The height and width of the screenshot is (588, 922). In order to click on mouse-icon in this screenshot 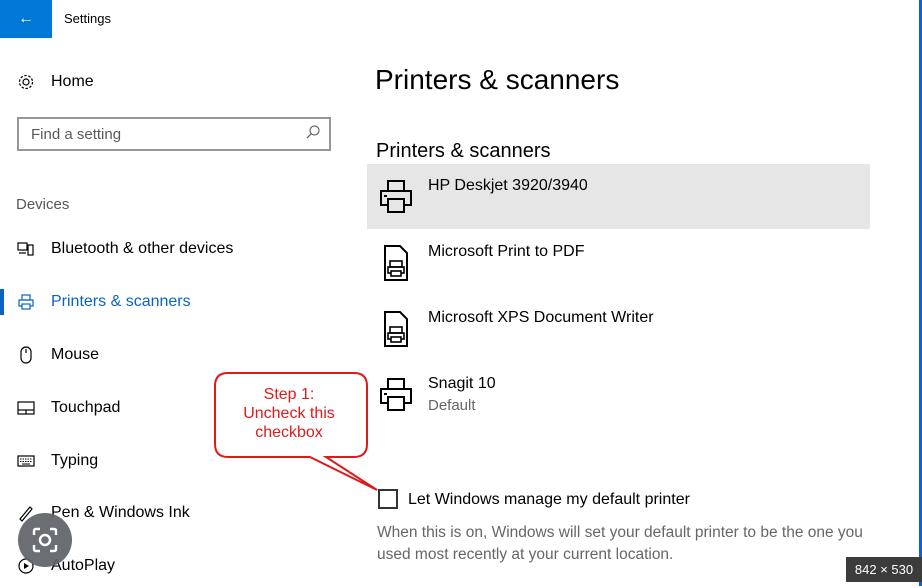, I will do `click(26, 355)`.